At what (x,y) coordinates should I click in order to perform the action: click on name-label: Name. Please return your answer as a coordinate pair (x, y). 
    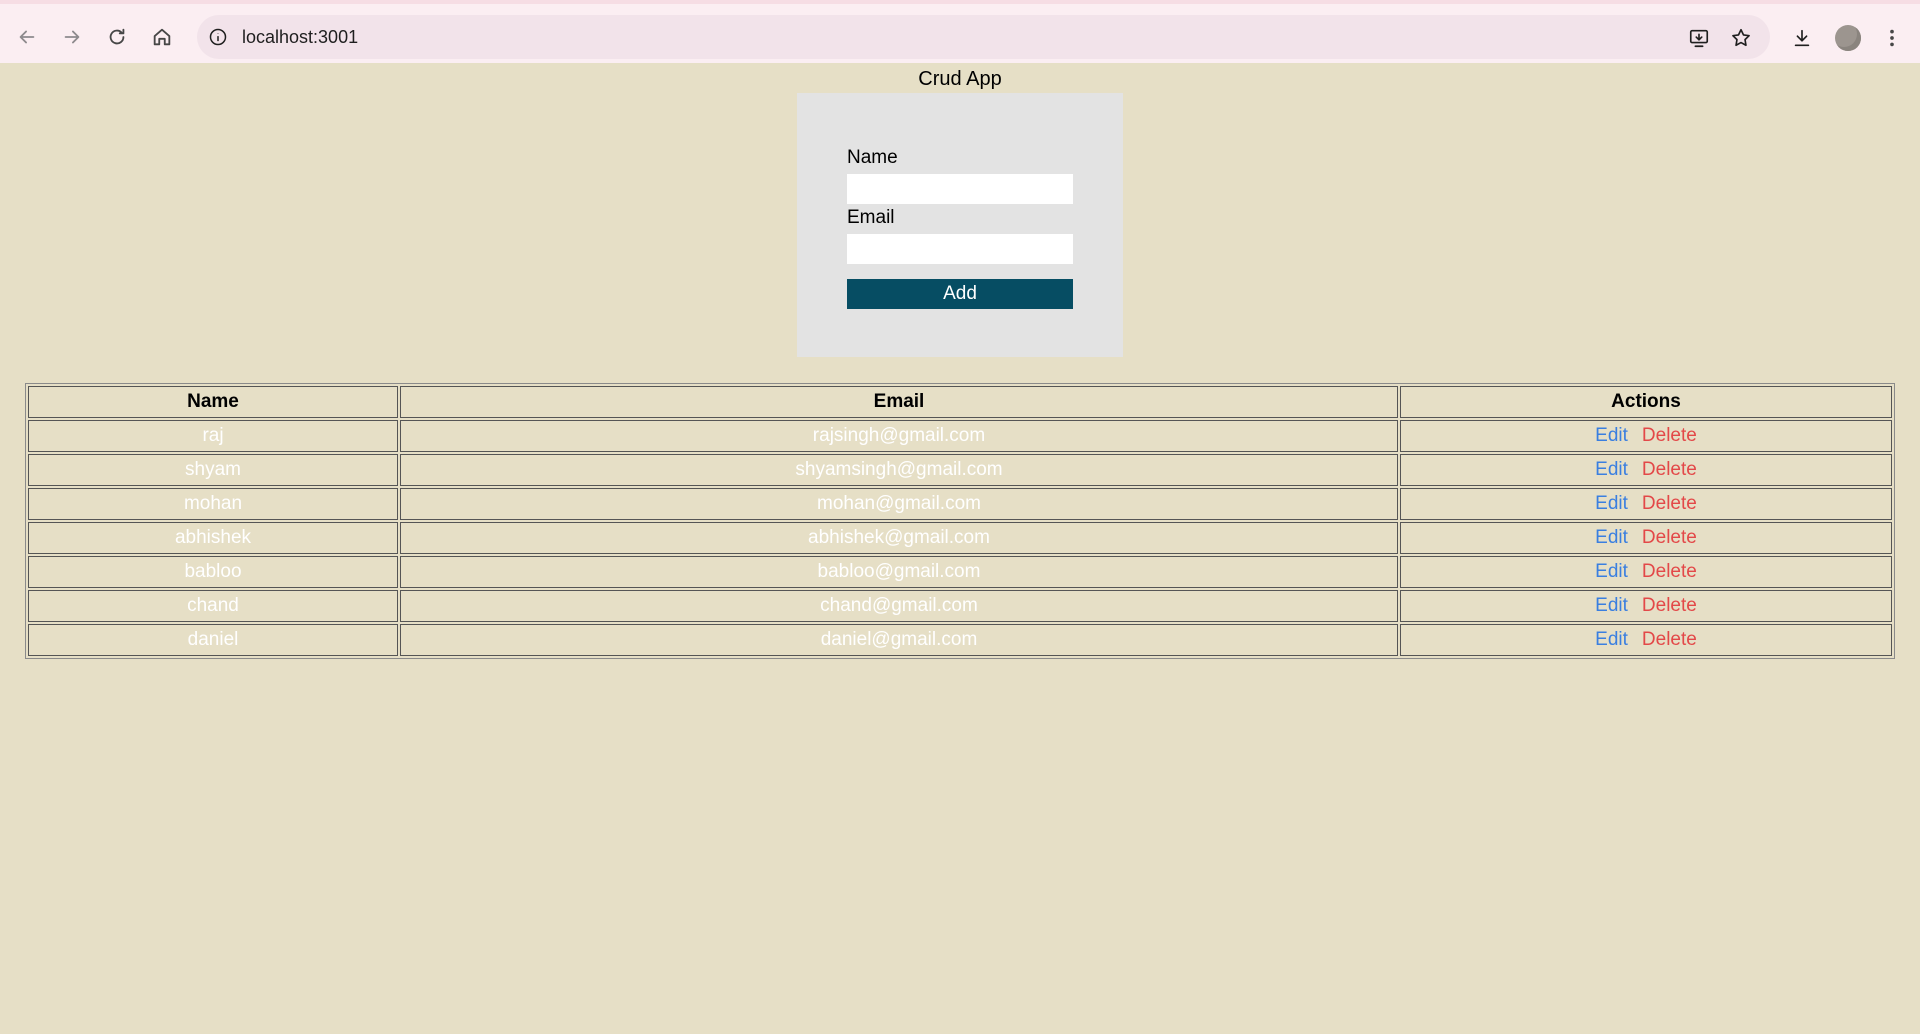
    Looking at the image, I should click on (872, 157).